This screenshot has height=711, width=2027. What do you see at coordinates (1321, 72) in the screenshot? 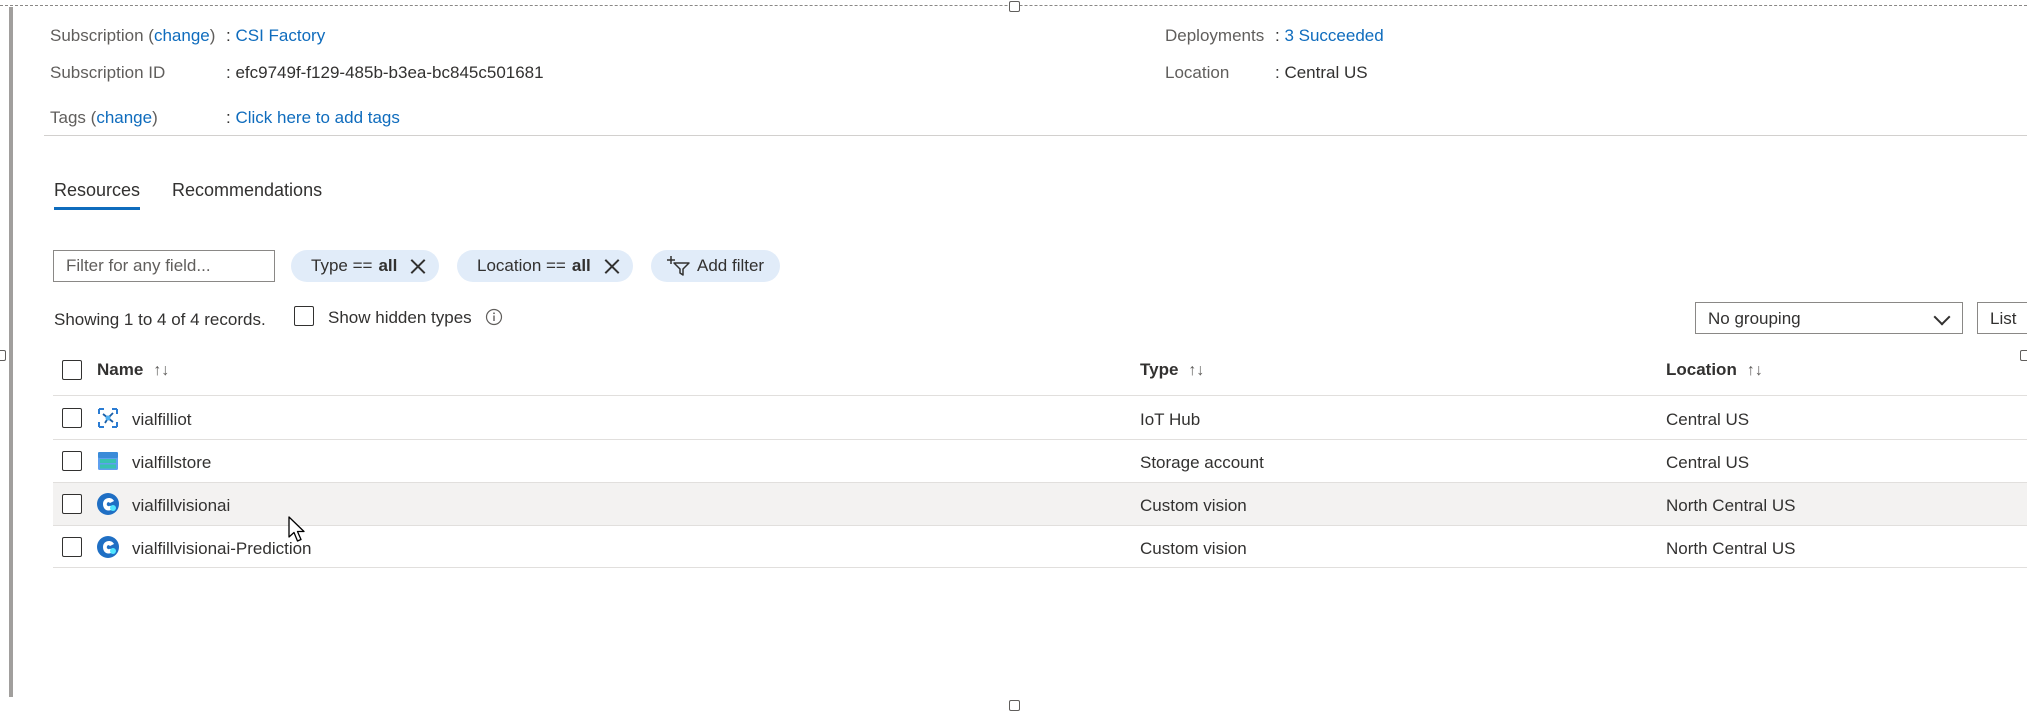
I see `location-value: : Central US` at bounding box center [1321, 72].